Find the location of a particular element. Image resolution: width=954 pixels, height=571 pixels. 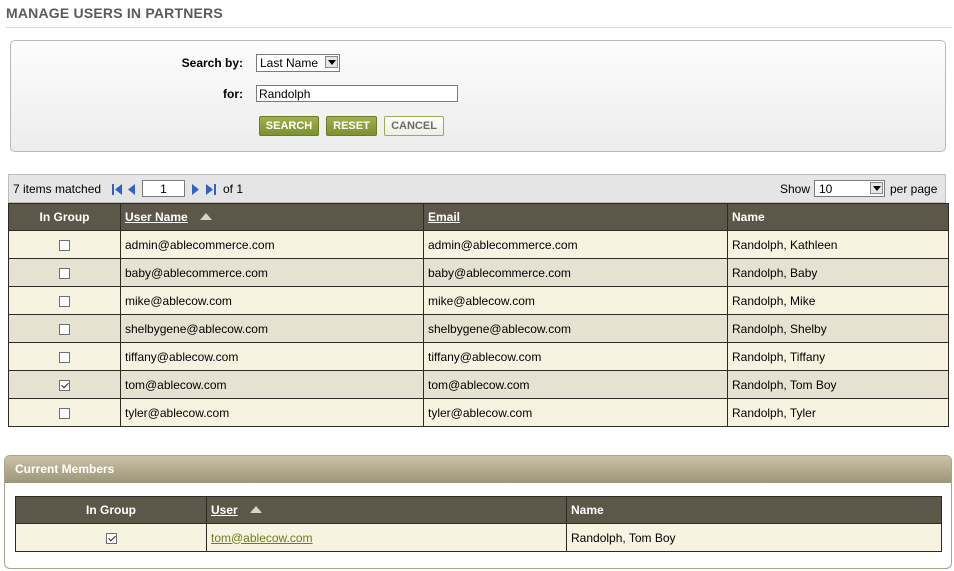

name-cell: Randolph, Shelby is located at coordinates (838, 328).